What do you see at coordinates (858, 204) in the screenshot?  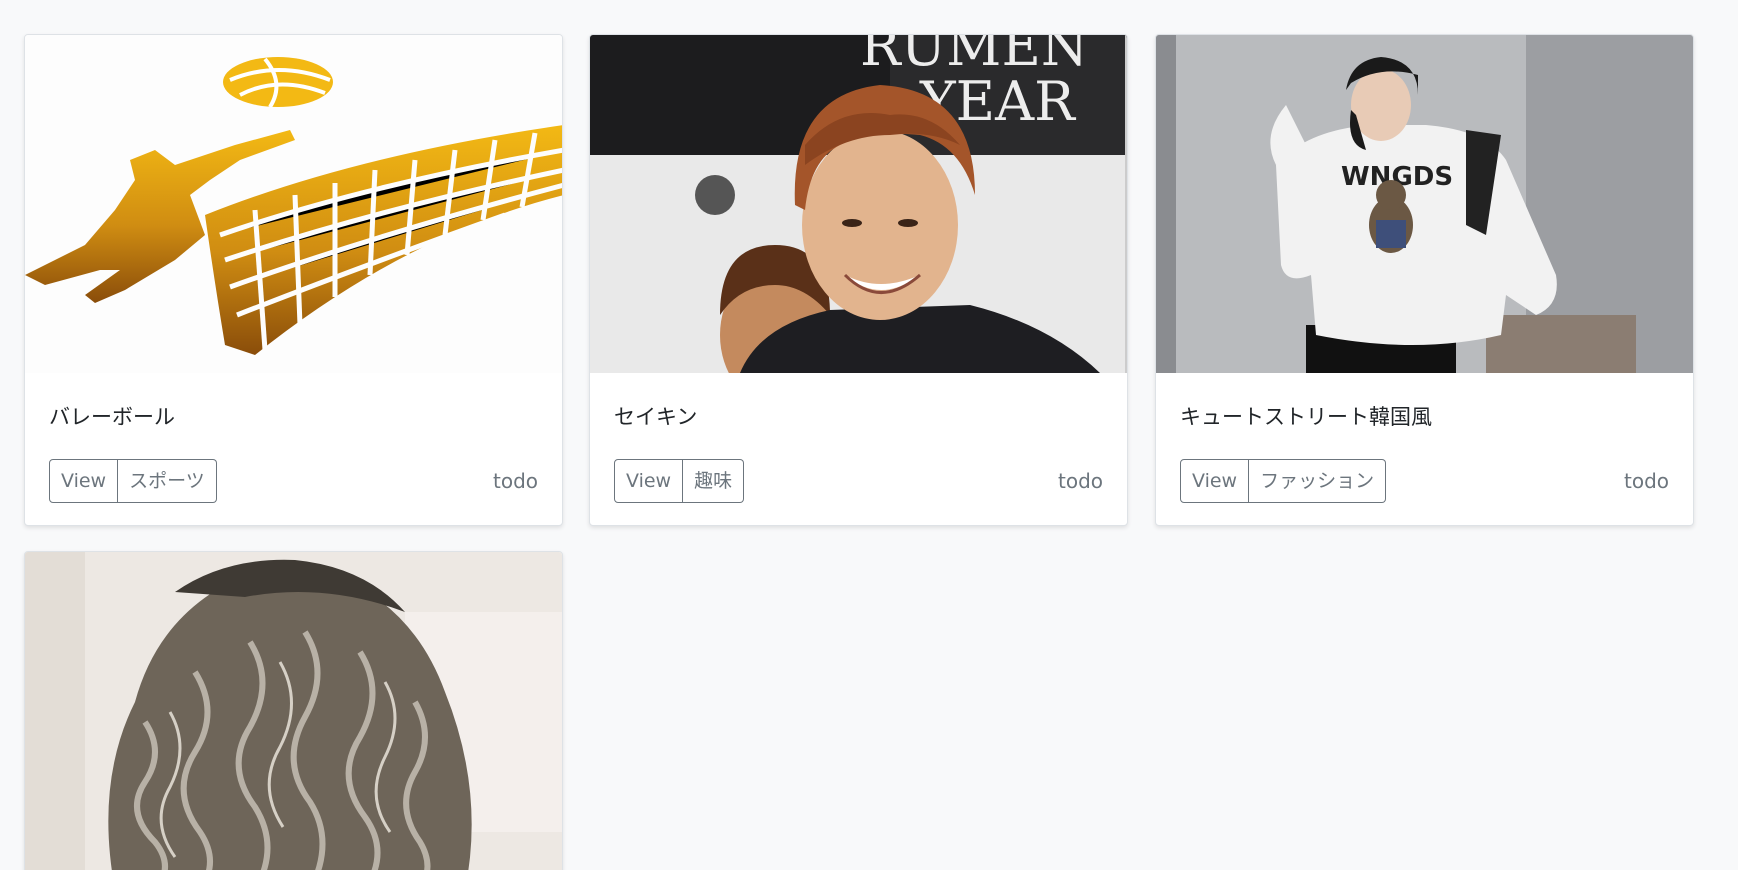 I see `card-image-seikin: RUMEN YEAR` at bounding box center [858, 204].